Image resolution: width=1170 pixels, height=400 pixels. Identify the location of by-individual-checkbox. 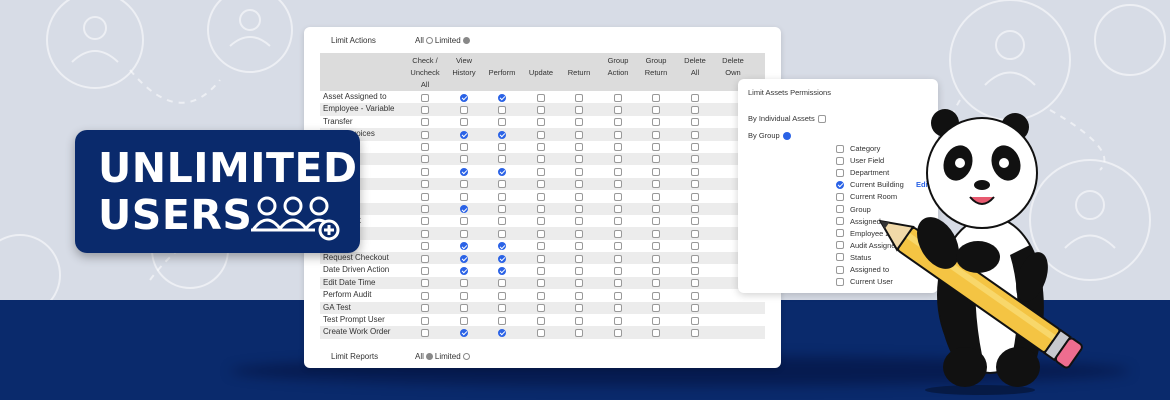
(821, 119).